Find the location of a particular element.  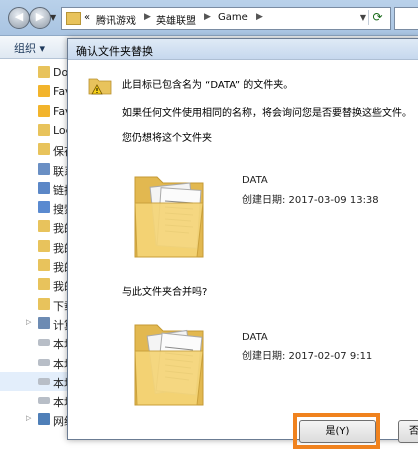

address-bar: « 腾讯游戏 ▶ 英雄联盟 ▶ Game ▶ ▼ ⟳ is located at coordinates (226, 18).